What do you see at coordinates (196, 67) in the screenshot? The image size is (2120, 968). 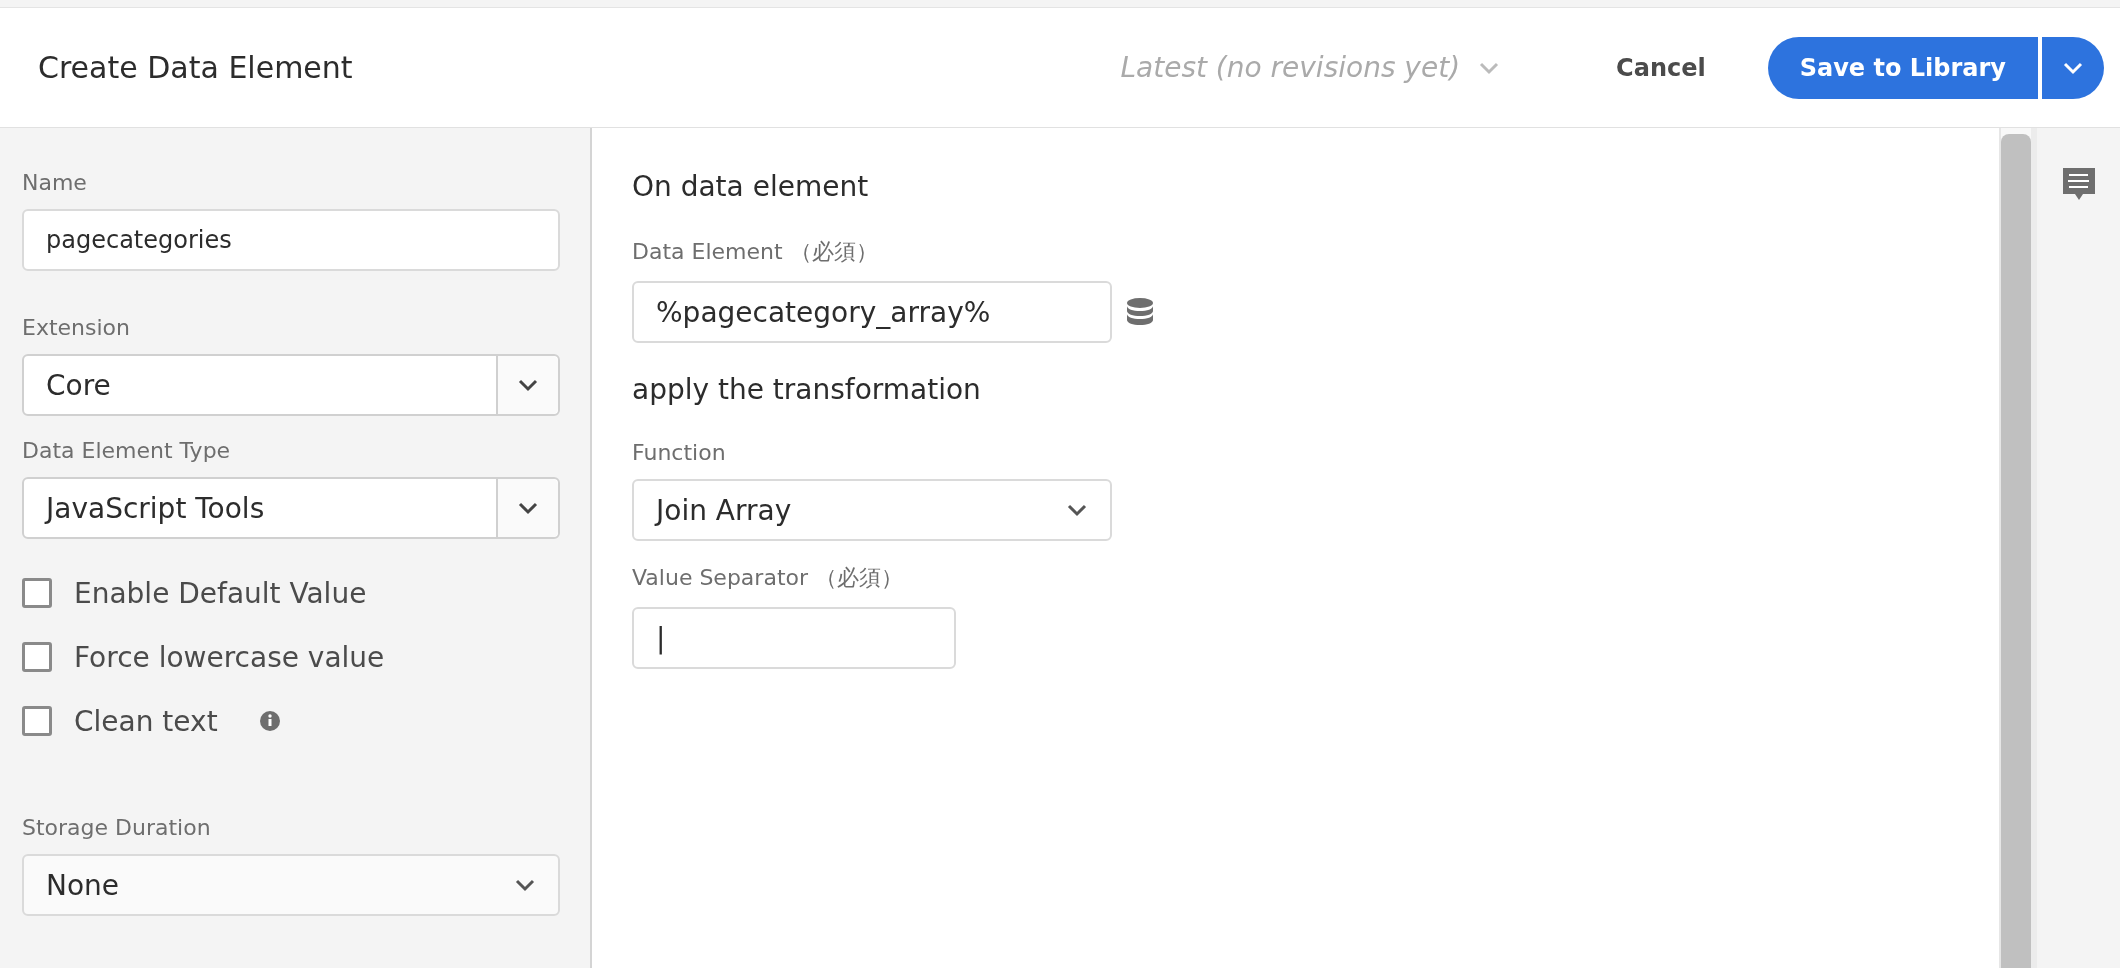 I see `page-title: Create Data Element` at bounding box center [196, 67].